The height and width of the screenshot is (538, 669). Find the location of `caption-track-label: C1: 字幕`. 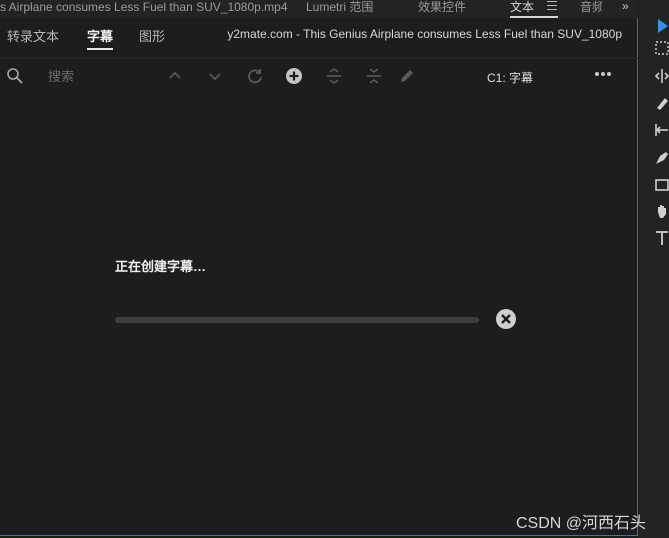

caption-track-label: C1: 字幕 is located at coordinates (510, 77).